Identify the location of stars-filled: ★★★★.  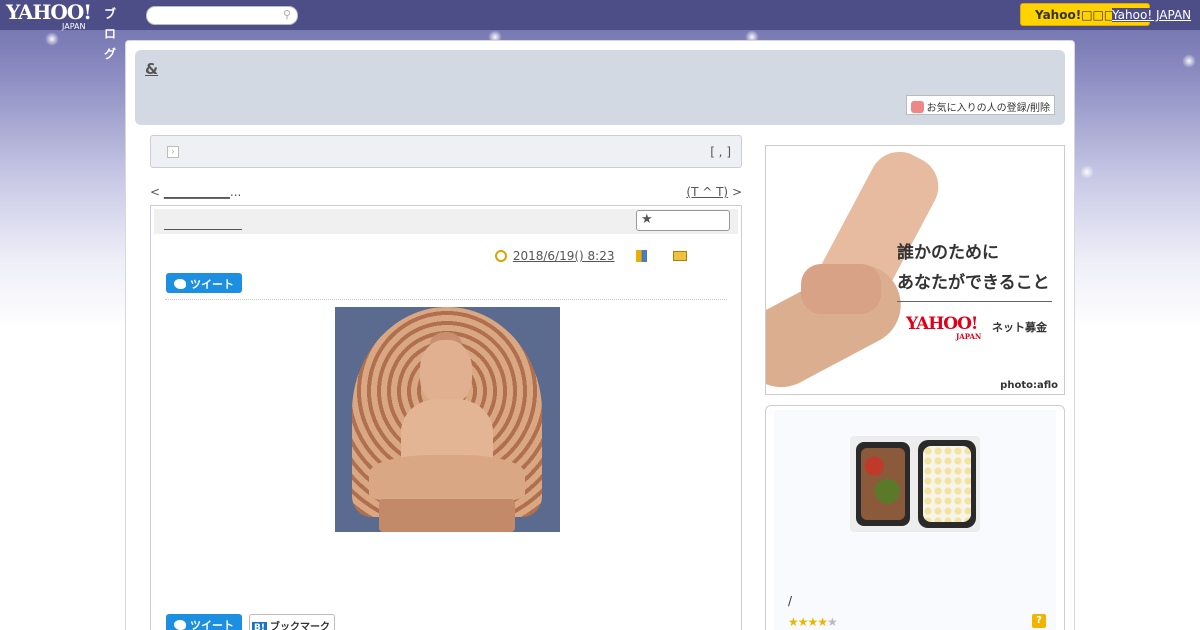
(808, 622).